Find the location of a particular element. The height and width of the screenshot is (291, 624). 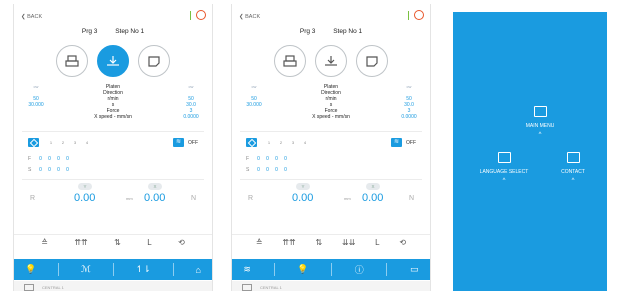

screen-icon: ▭ is located at coordinates (414, 269).